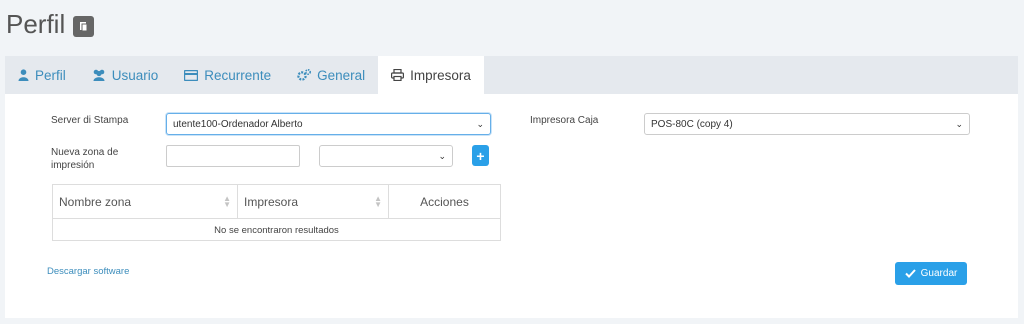  I want to click on users-icon, so click(99, 75).